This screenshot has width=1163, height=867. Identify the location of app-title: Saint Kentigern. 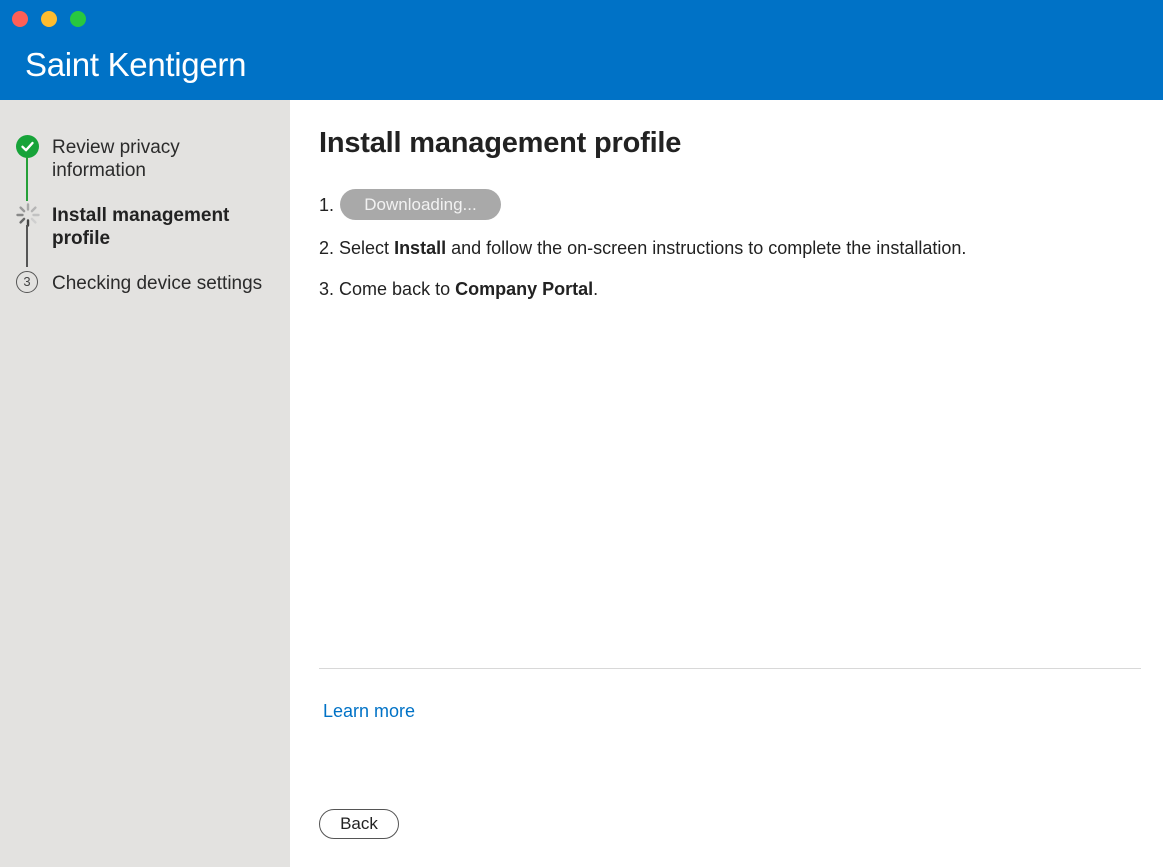
(136, 64).